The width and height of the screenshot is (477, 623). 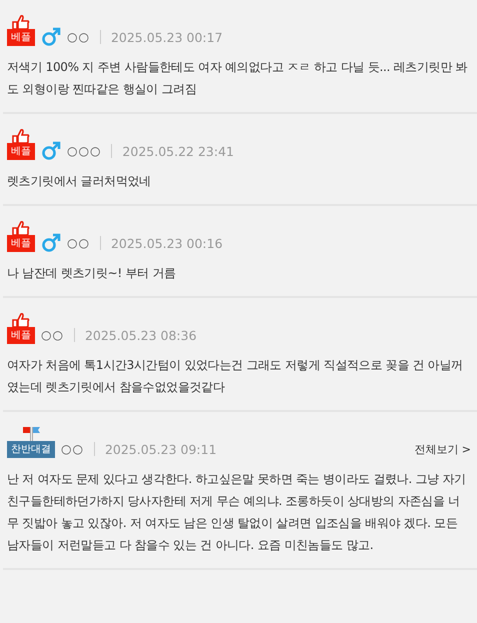 What do you see at coordinates (166, 243) in the screenshot?
I see `comment-date: 2025.05.23 00:16` at bounding box center [166, 243].